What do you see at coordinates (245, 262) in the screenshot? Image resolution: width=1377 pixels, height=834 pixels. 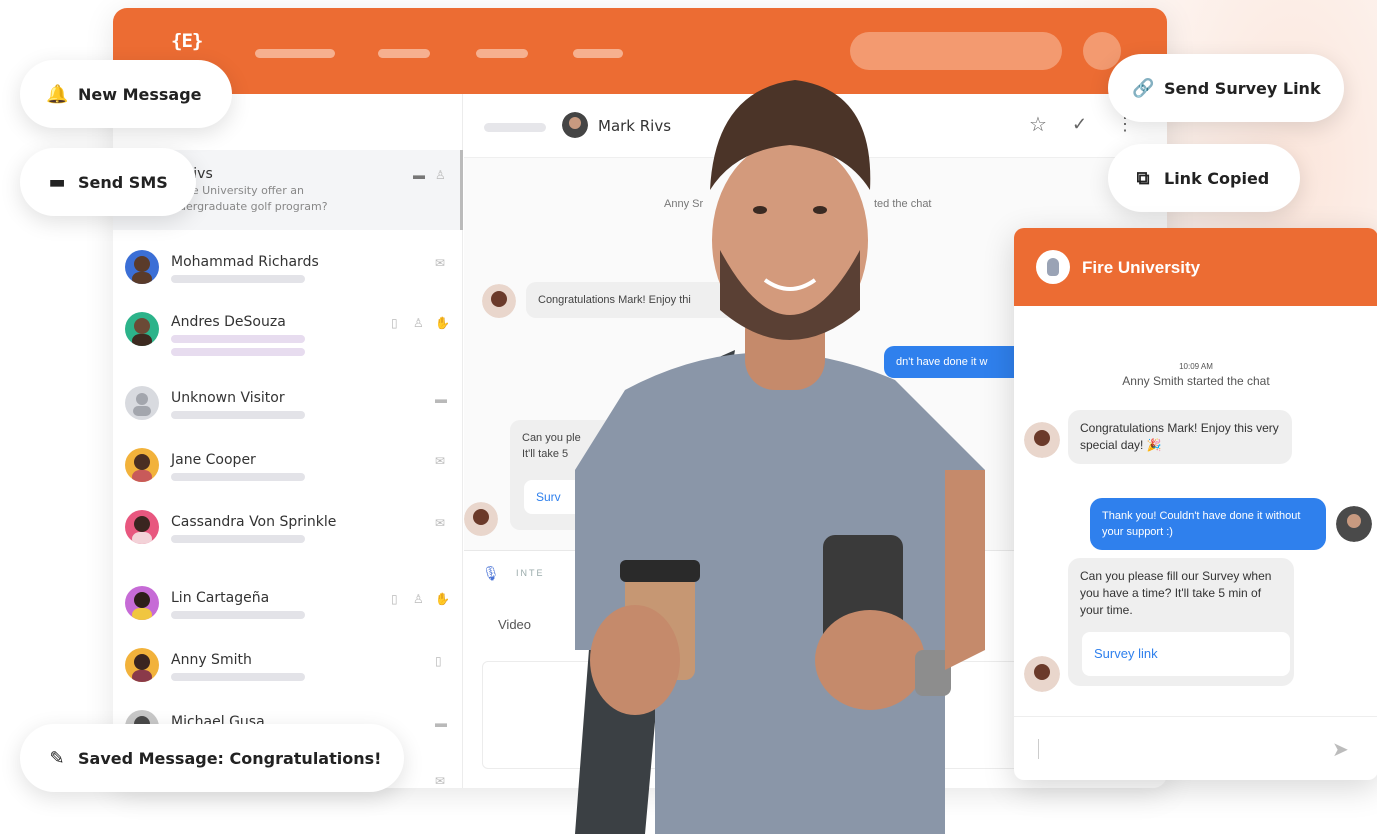 I see `contact-name: Mohammad Richards` at bounding box center [245, 262].